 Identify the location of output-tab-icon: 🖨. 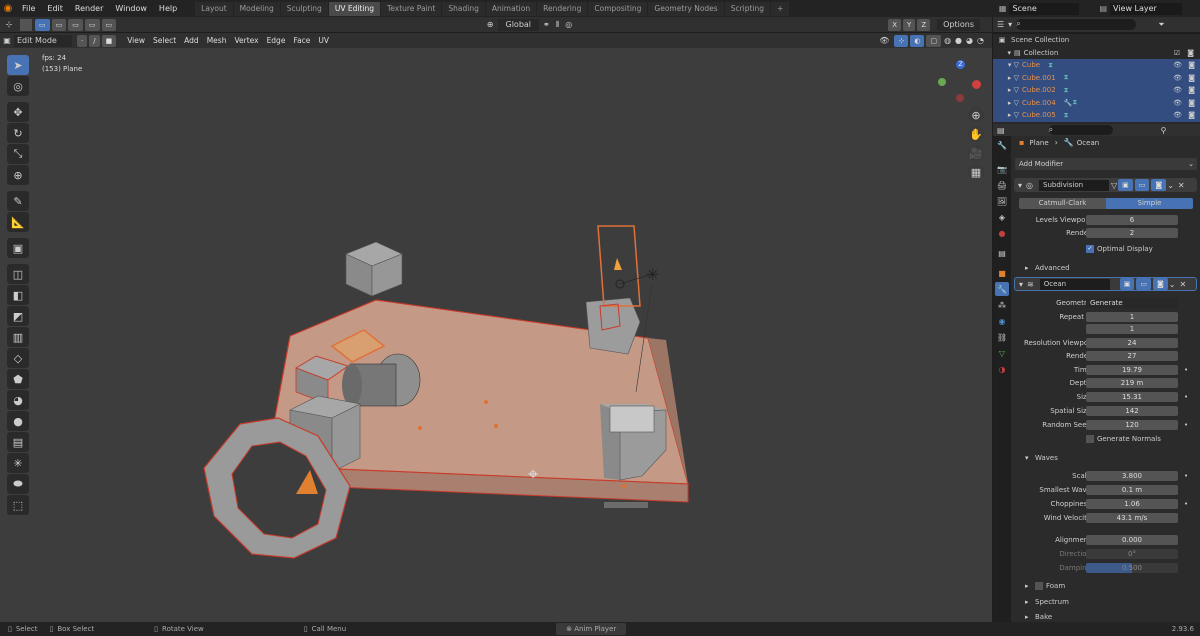
(1002, 185).